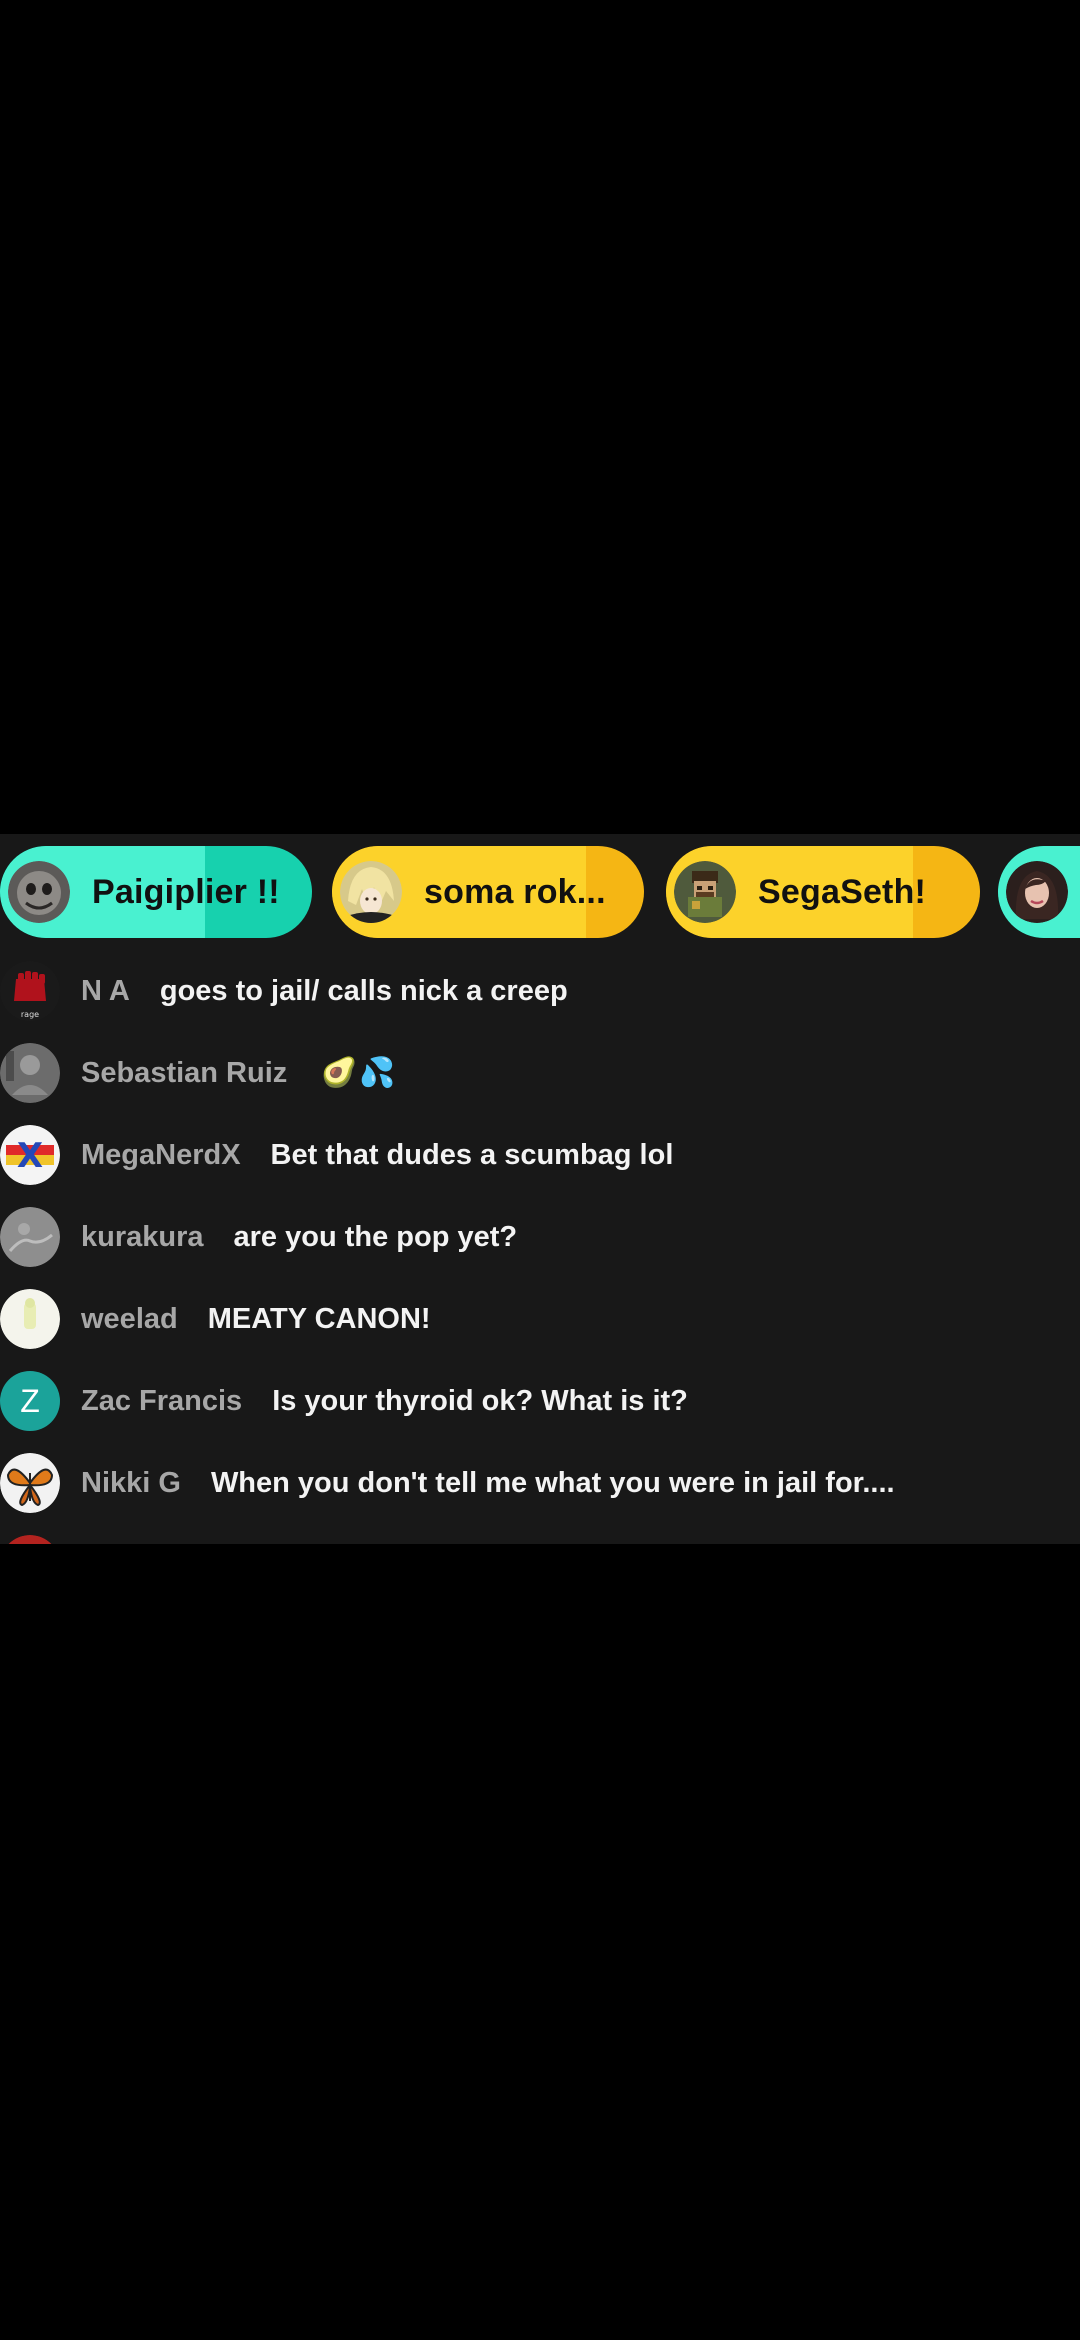 The height and width of the screenshot is (2340, 1080). Describe the element at coordinates (30, 1237) in the screenshot. I see `grey-sketch-avatar-icon` at that location.